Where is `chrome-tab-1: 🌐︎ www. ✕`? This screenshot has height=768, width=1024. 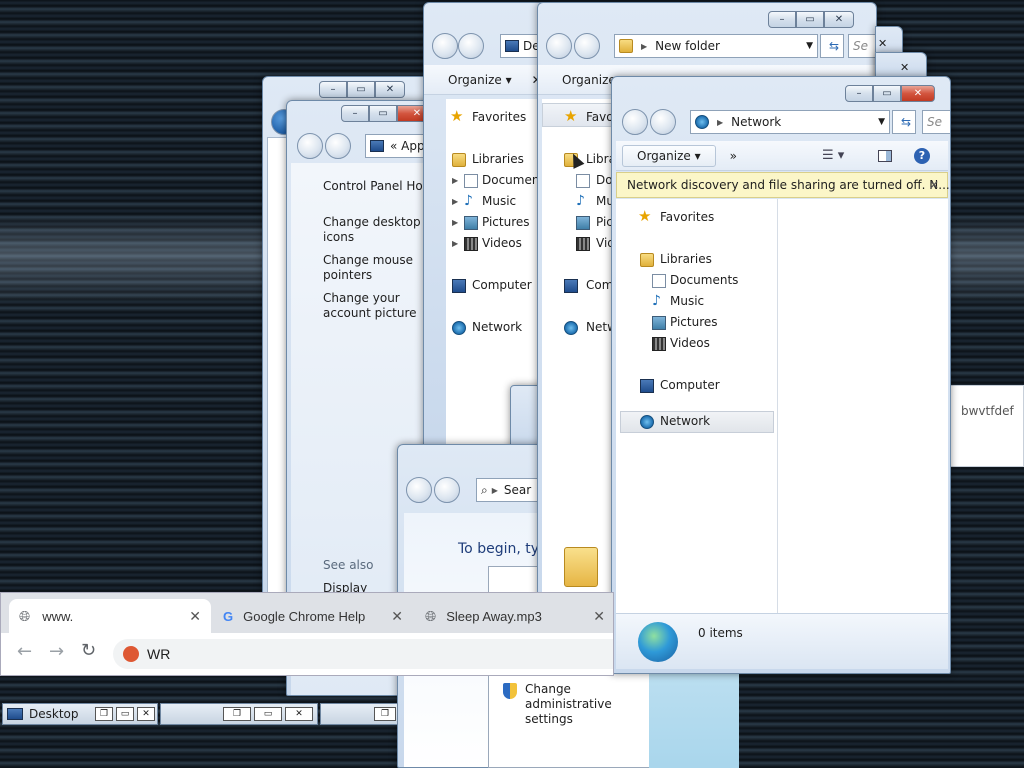 chrome-tab-1: 🌐︎ www. ✕ is located at coordinates (110, 616).